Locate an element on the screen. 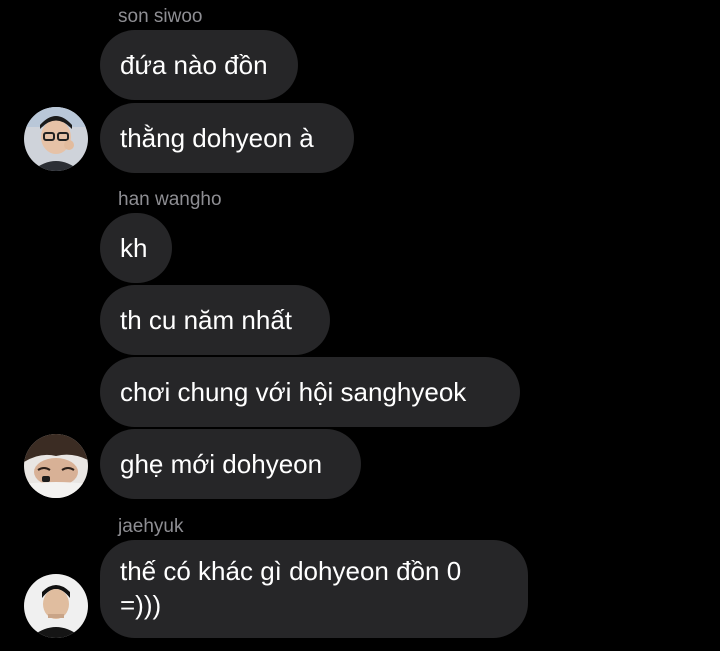  sender-name: son siwoo is located at coordinates (160, 16).